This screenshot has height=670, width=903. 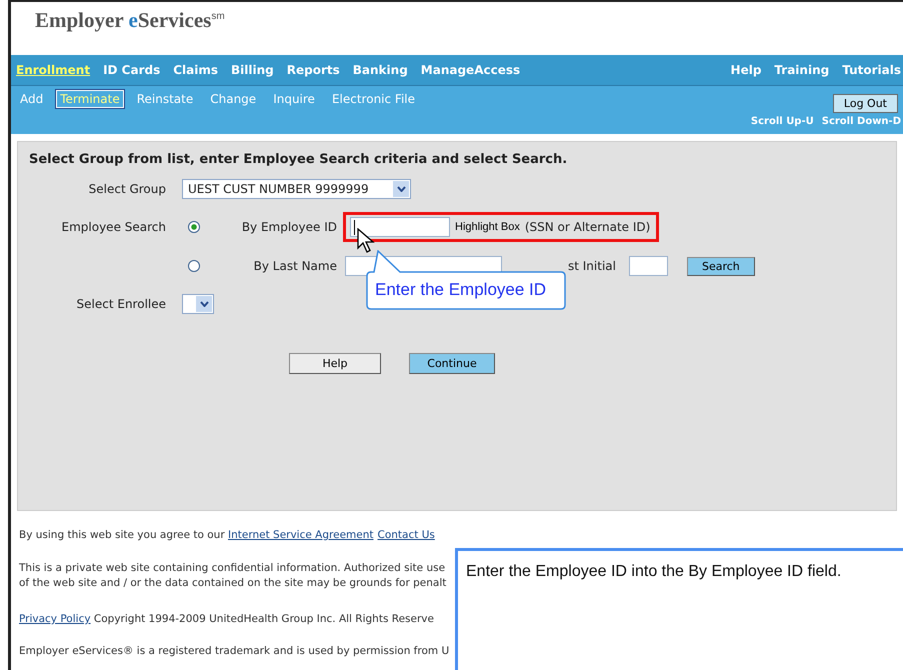 What do you see at coordinates (113, 227) in the screenshot?
I see `field-label: Employee Search` at bounding box center [113, 227].